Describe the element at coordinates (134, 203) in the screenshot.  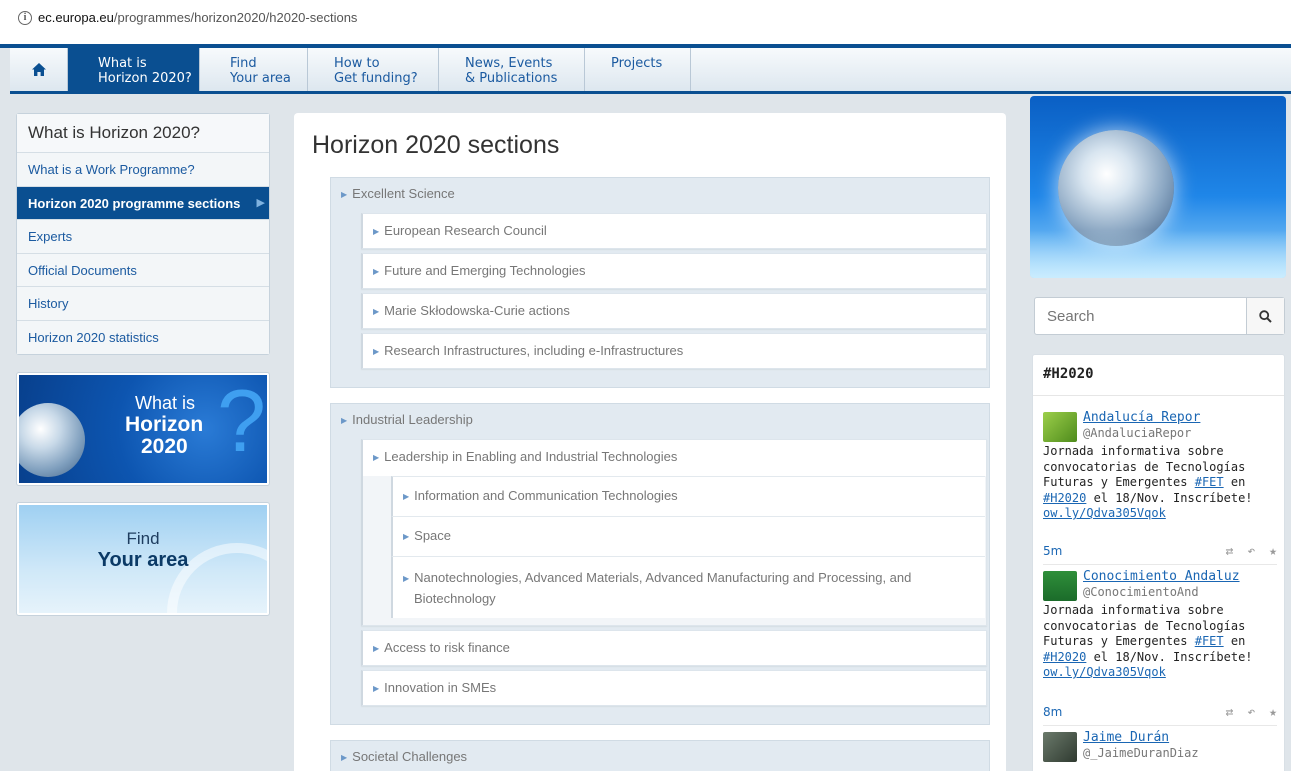
I see `sidebar-item-label: Horizon 2020 programme sections` at that location.